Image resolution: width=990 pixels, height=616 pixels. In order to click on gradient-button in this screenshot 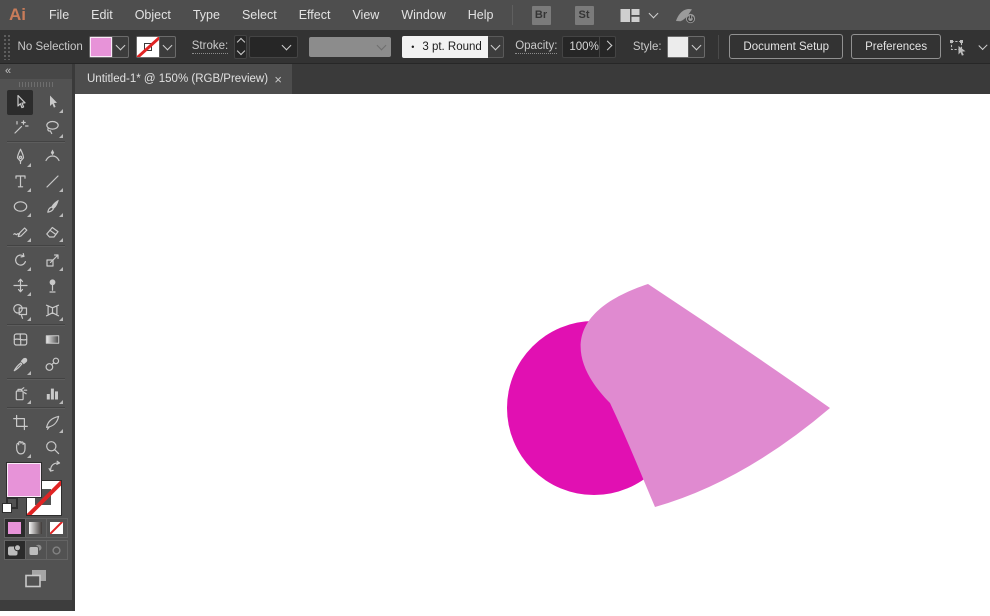, I will do `click(35, 528)`.